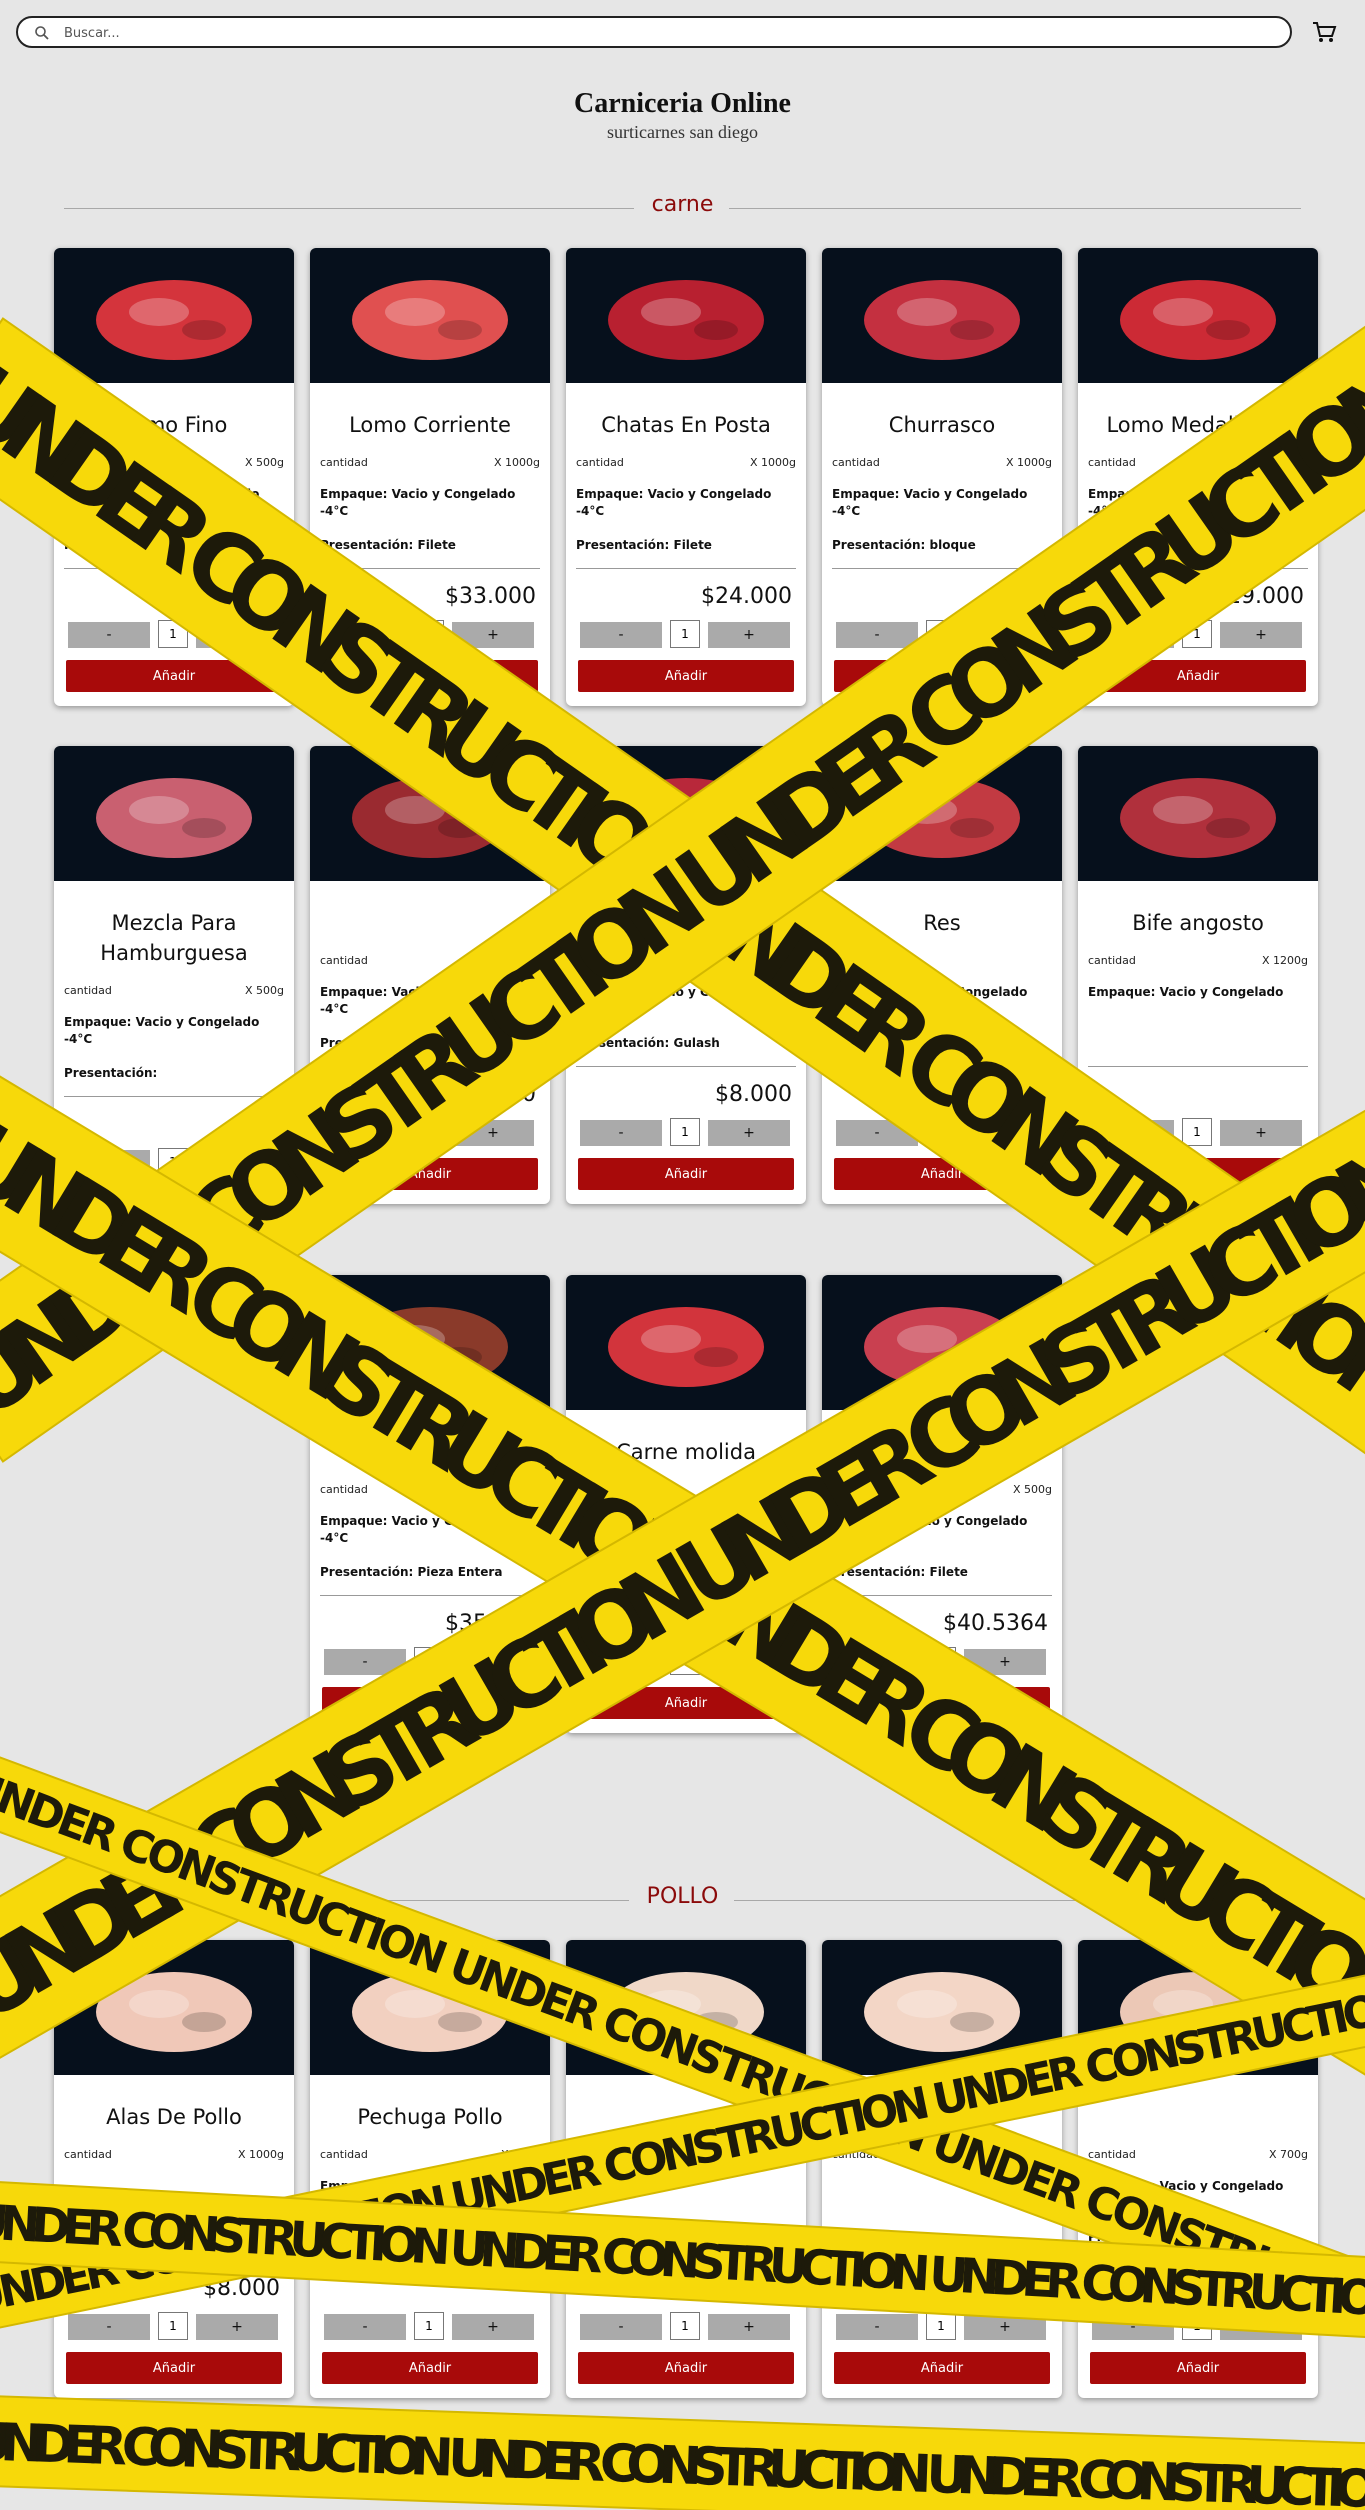  Describe the element at coordinates (1198, 2154) in the screenshot. I see `quantity-info: cantidad X 700g` at that location.